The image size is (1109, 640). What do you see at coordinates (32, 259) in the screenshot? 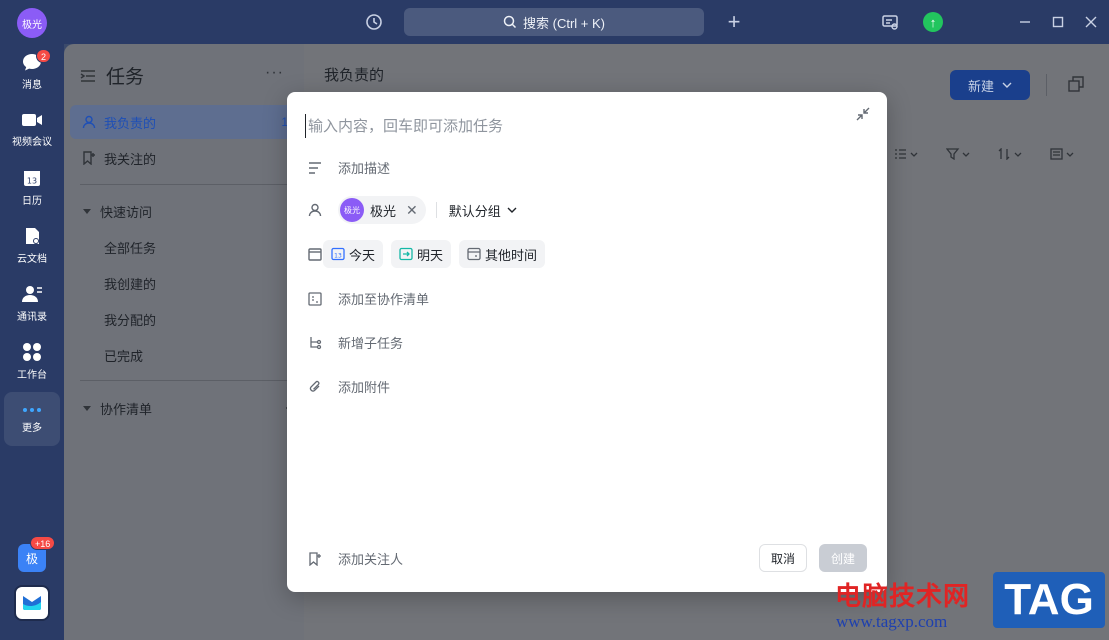
I see `nav-label: 云文档` at bounding box center [32, 259].